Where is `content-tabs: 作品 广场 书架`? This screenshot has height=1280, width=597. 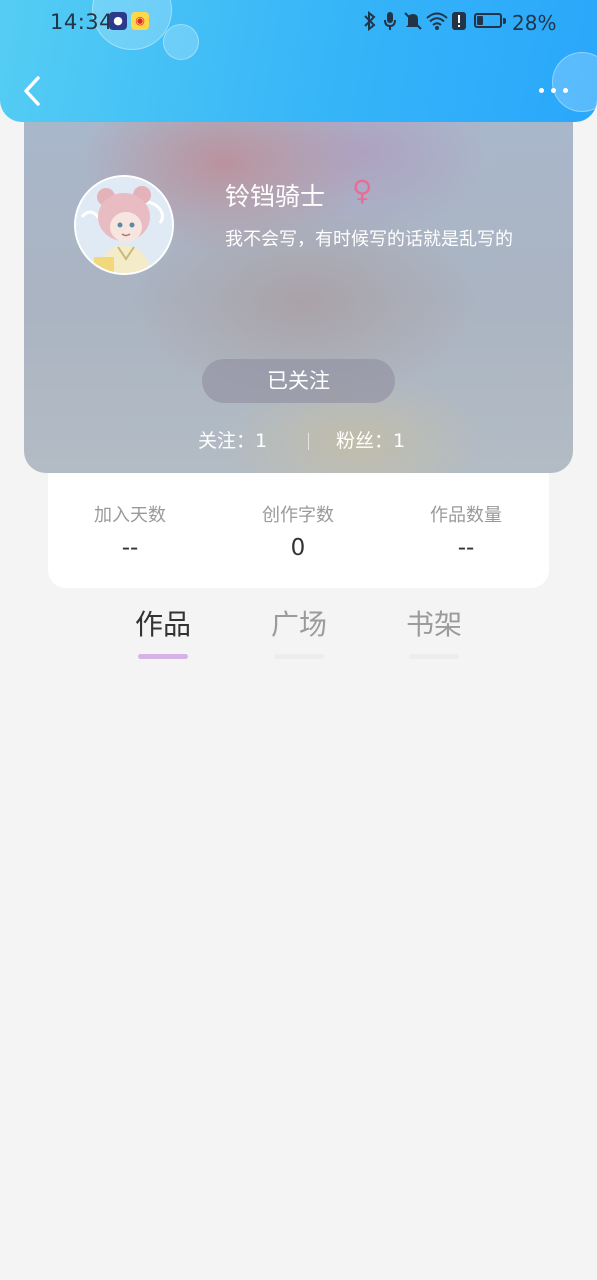 content-tabs: 作品 广场 书架 is located at coordinates (298, 633).